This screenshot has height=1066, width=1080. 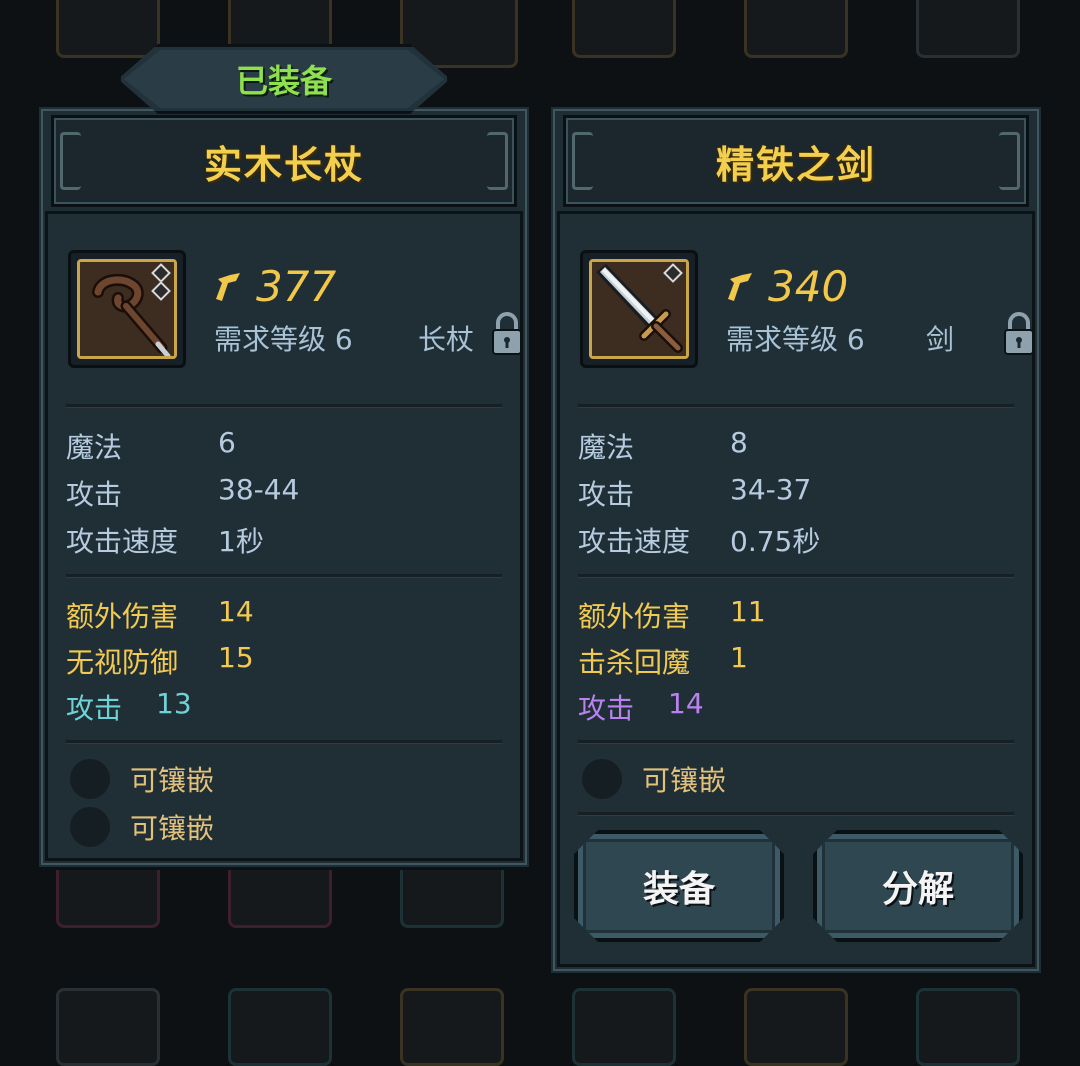 What do you see at coordinates (259, 489) in the screenshot?
I see `stat-value: 38-44` at bounding box center [259, 489].